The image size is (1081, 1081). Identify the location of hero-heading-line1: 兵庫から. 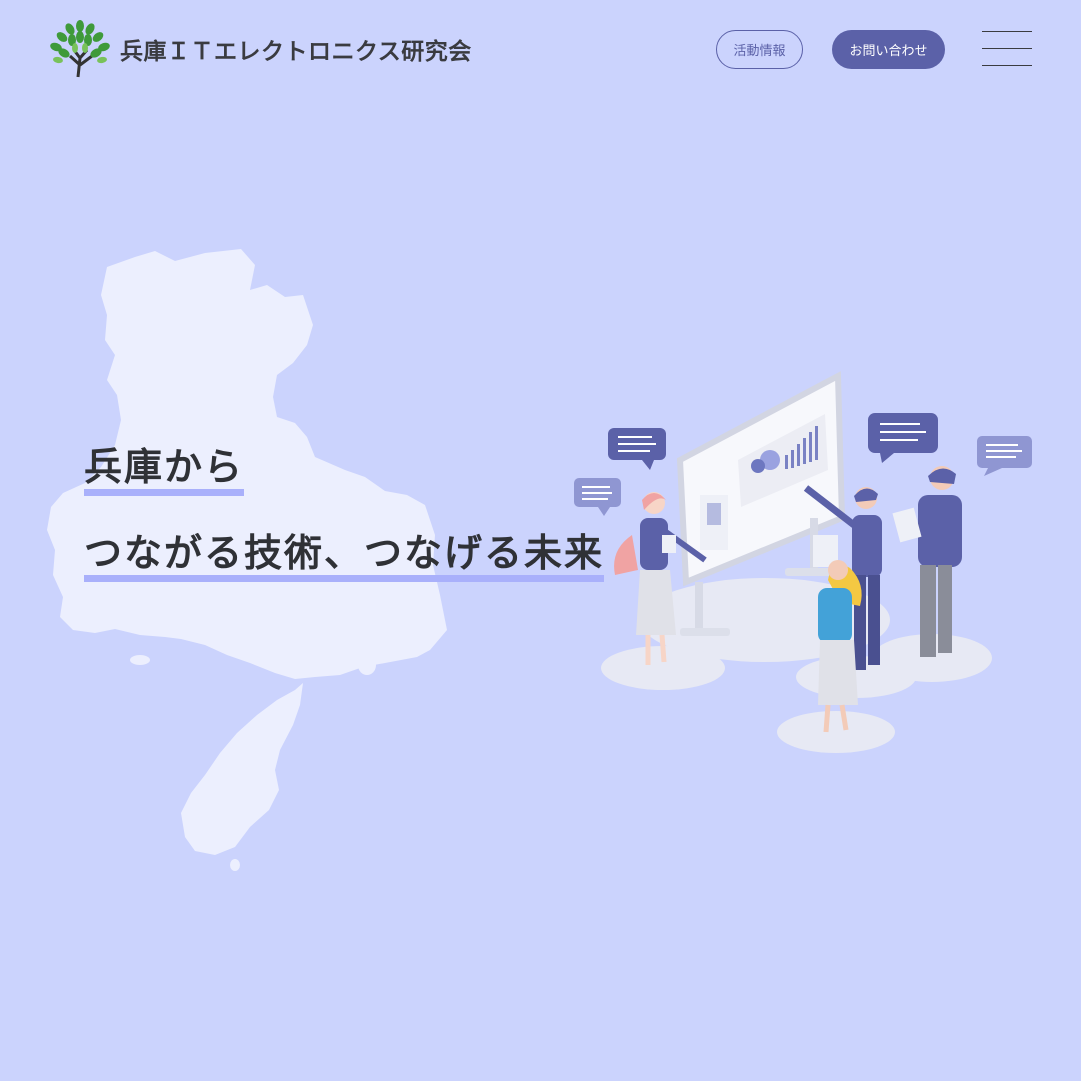
(164, 470).